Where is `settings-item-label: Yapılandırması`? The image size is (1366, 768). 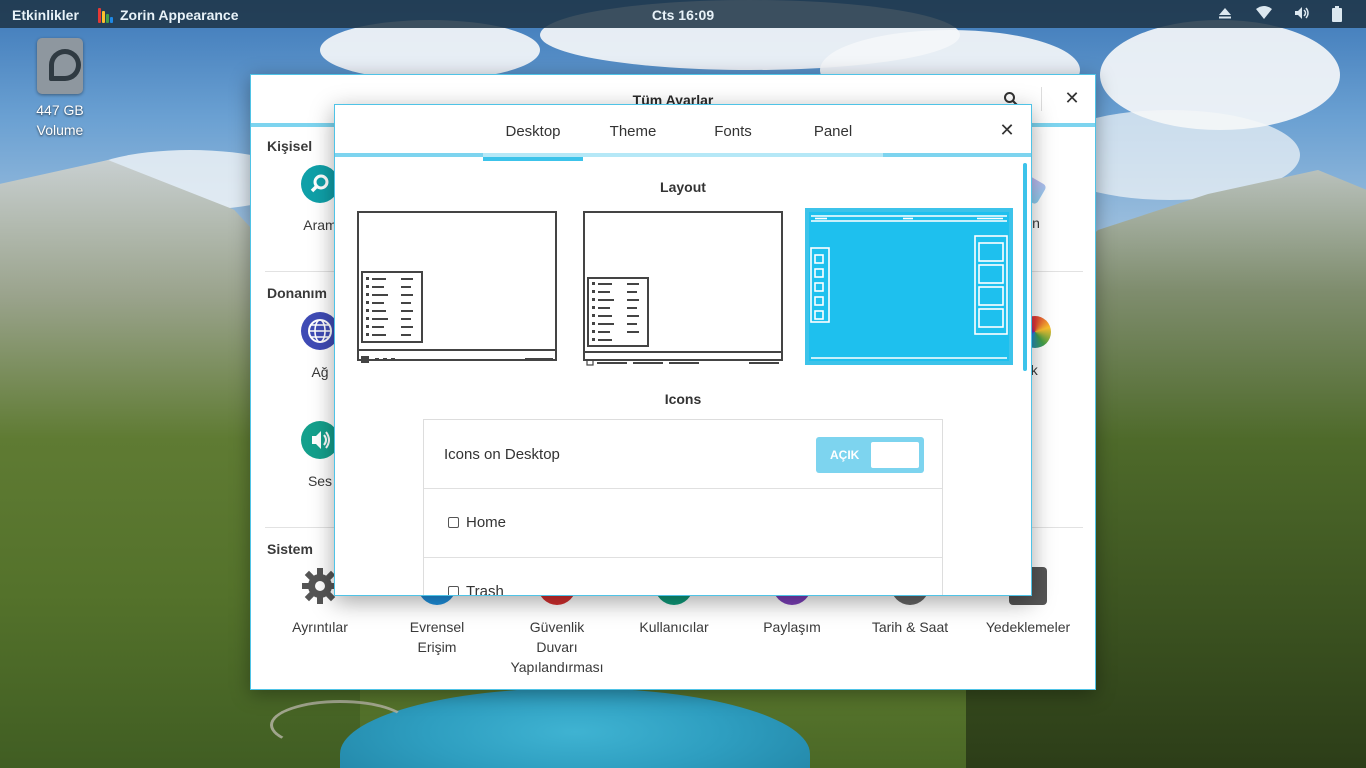 settings-item-label: Yapılandırması is located at coordinates (557, 667).